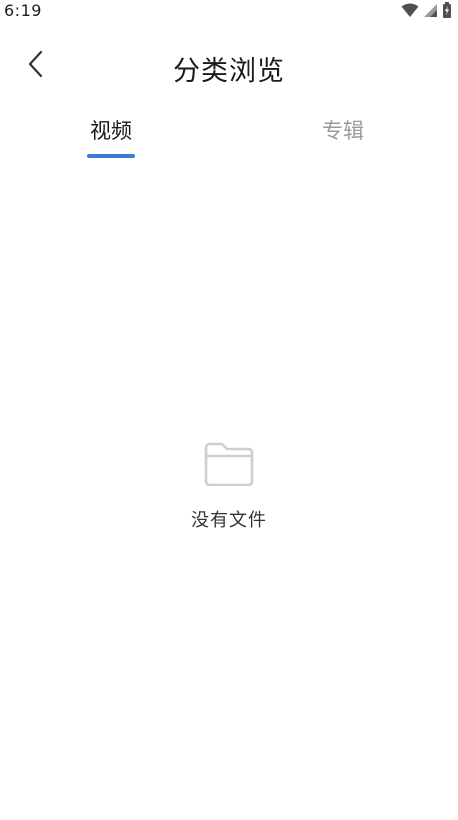 This screenshot has height=820, width=458. I want to click on tab-video: 视频, so click(111, 138).